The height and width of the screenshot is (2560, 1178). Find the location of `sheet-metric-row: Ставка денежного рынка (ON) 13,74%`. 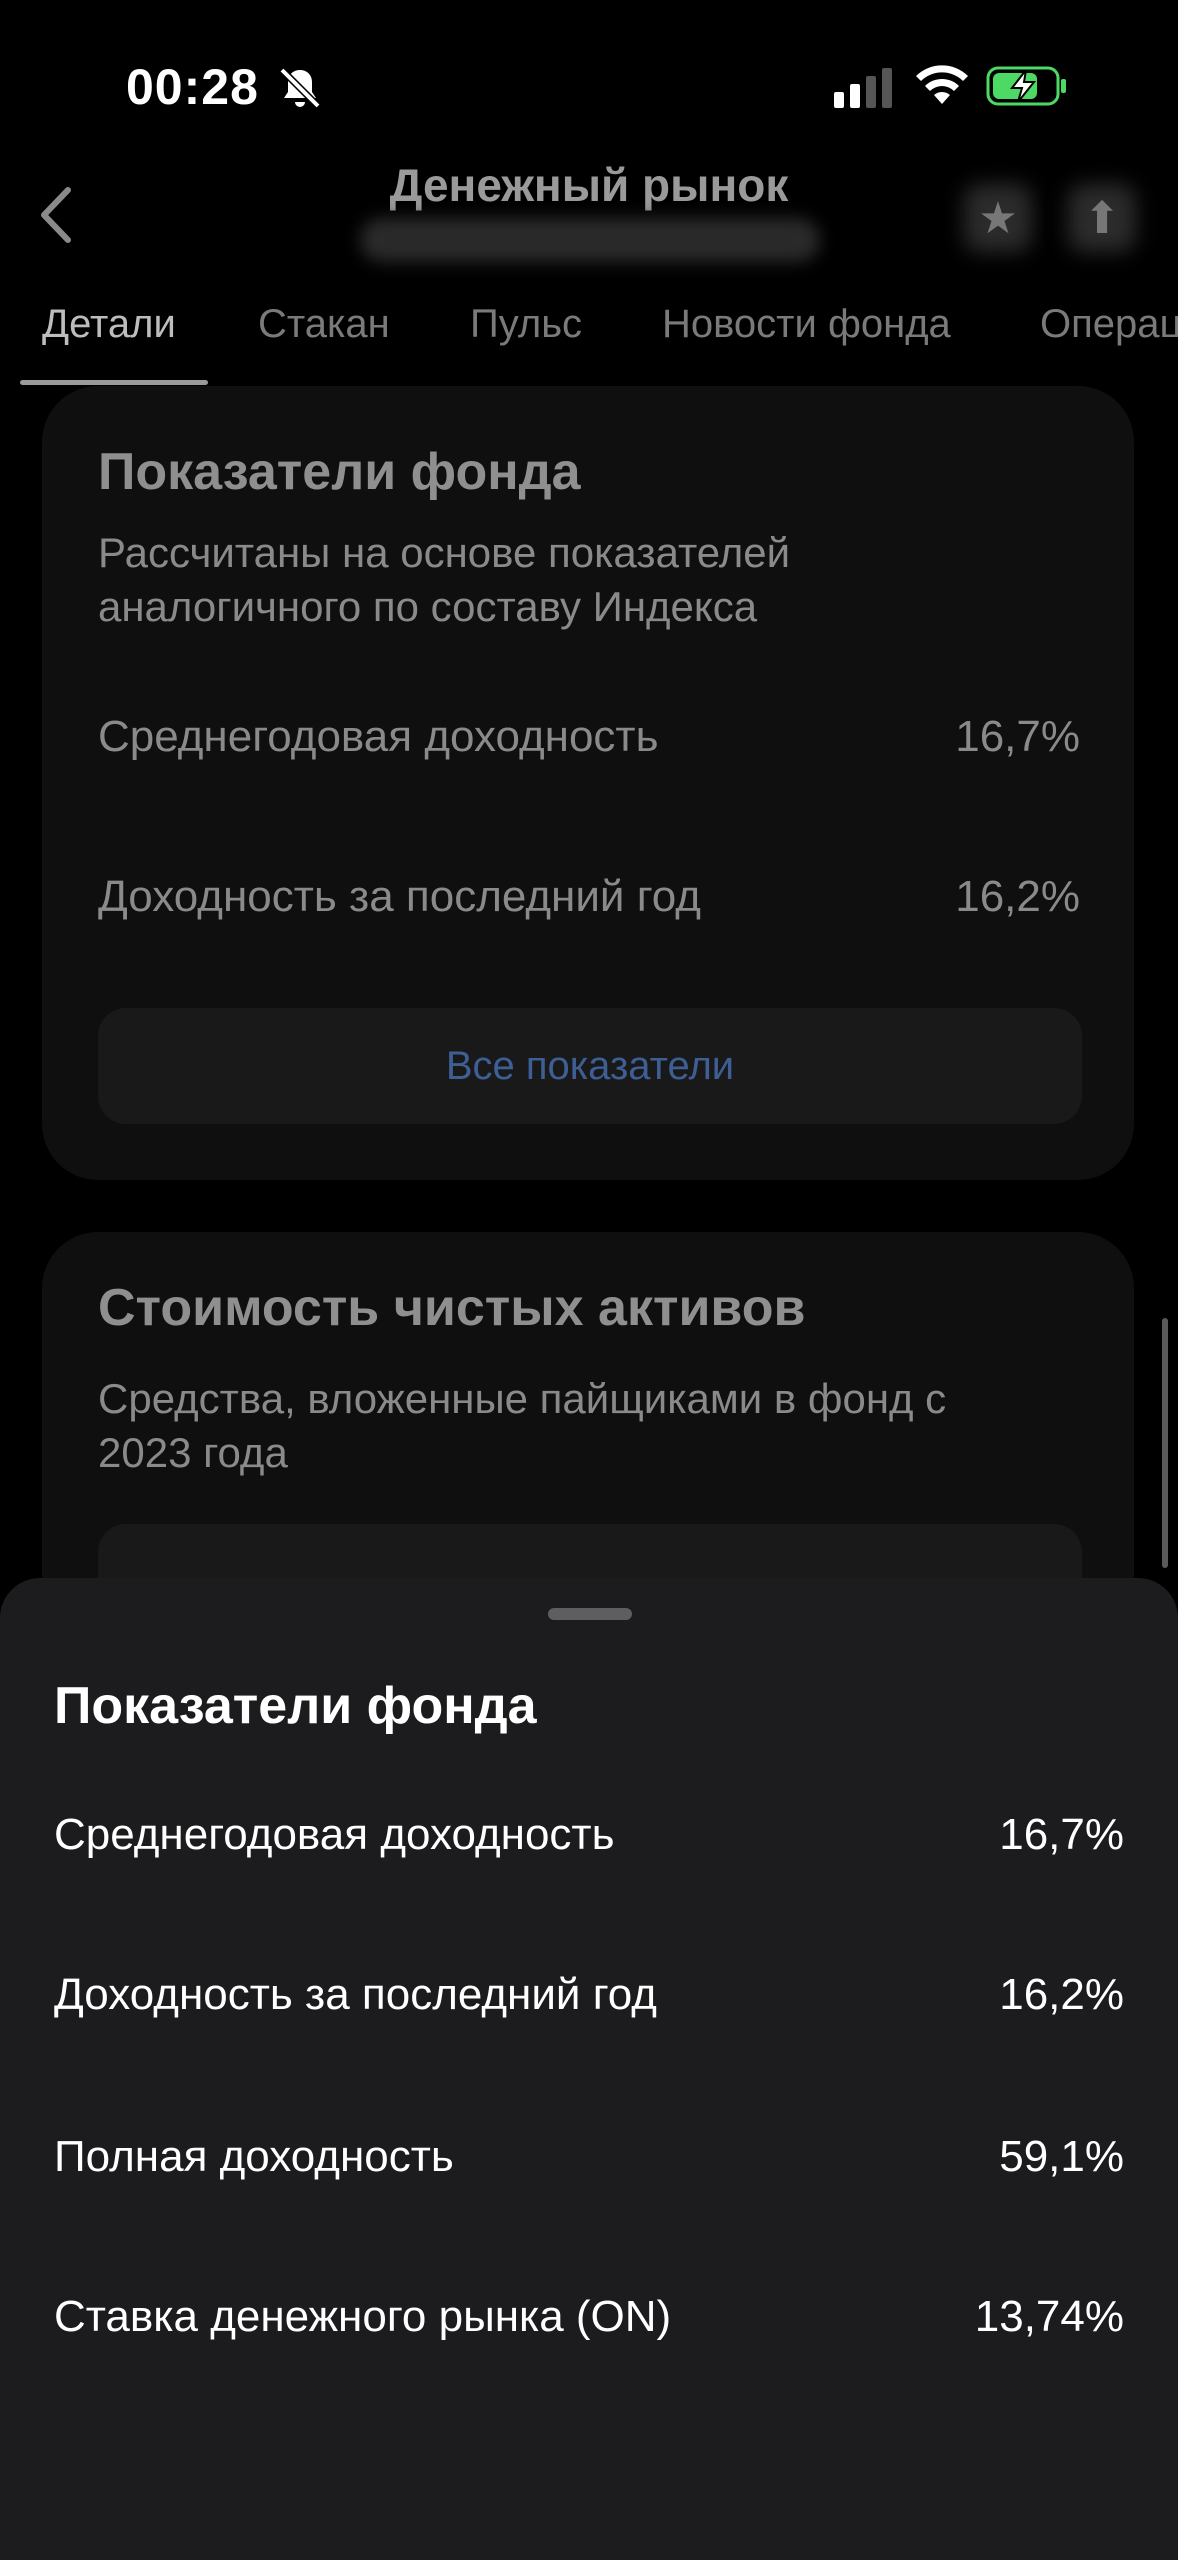

sheet-metric-row: Ставка денежного рынка (ON) 13,74% is located at coordinates (589, 2317).